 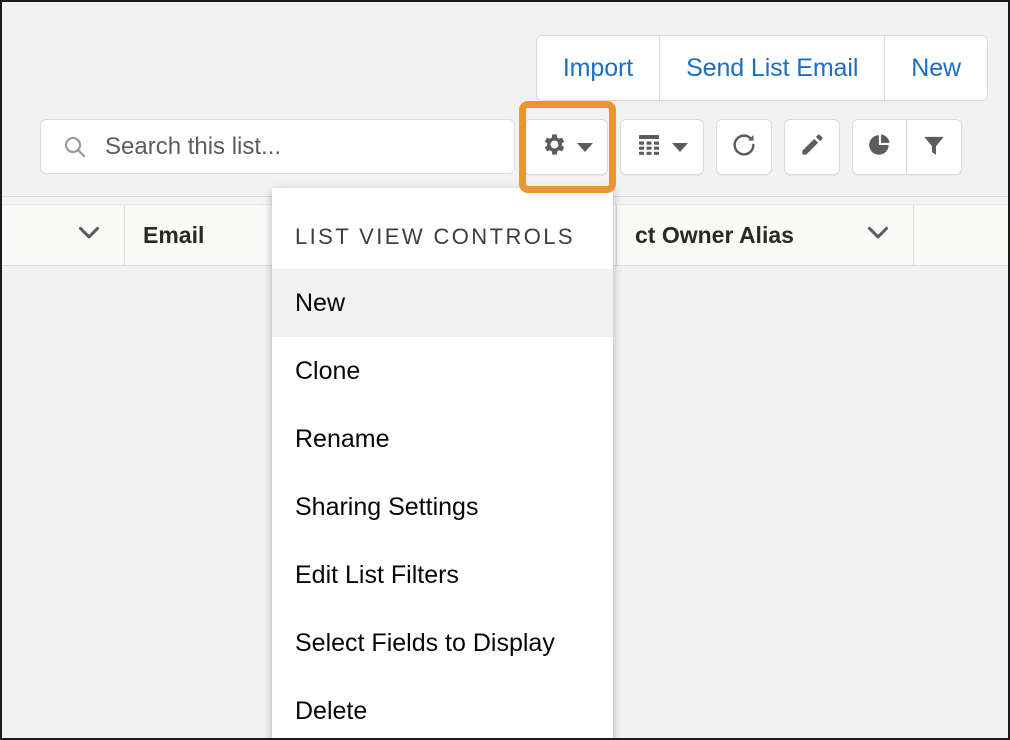 I want to click on menu-item-label: New, so click(x=320, y=302).